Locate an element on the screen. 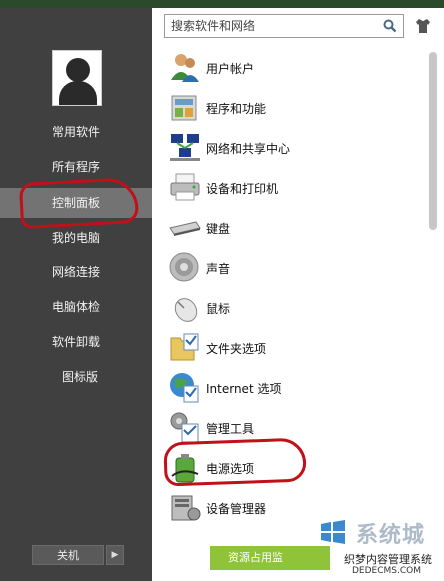 Image resolution: width=444 pixels, height=581 pixels. mouse-icon is located at coordinates (186, 310).